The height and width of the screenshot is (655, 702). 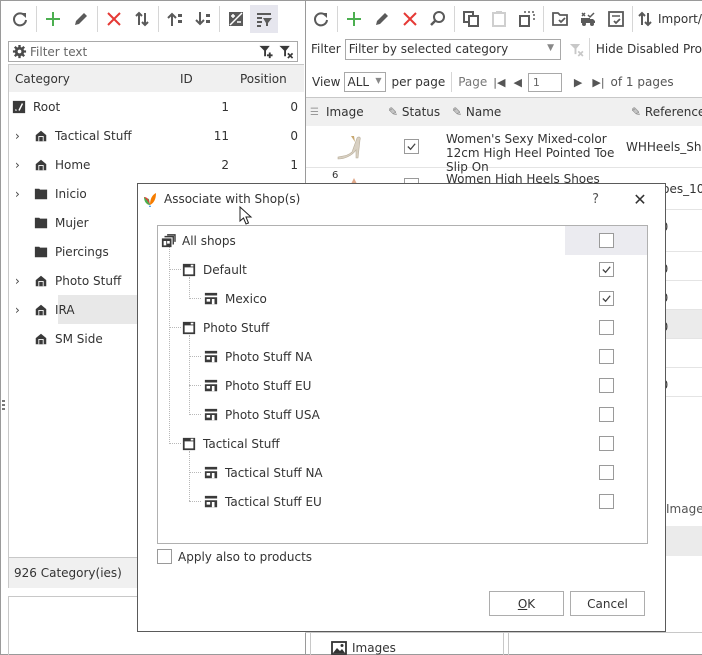 What do you see at coordinates (321, 19) in the screenshot?
I see `refresh-products-button` at bounding box center [321, 19].